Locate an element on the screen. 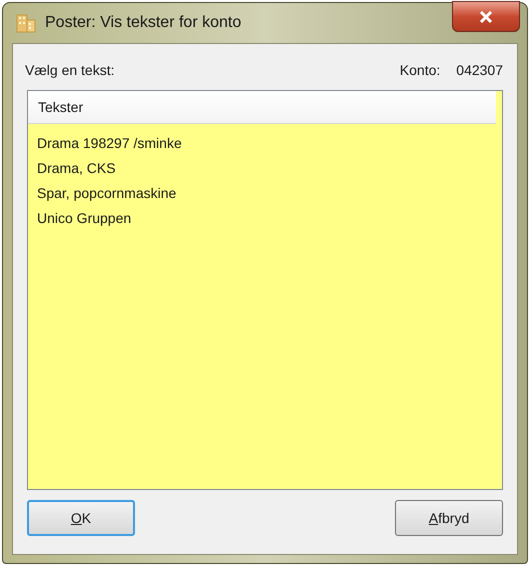  buildings-icon is located at coordinates (26, 23).